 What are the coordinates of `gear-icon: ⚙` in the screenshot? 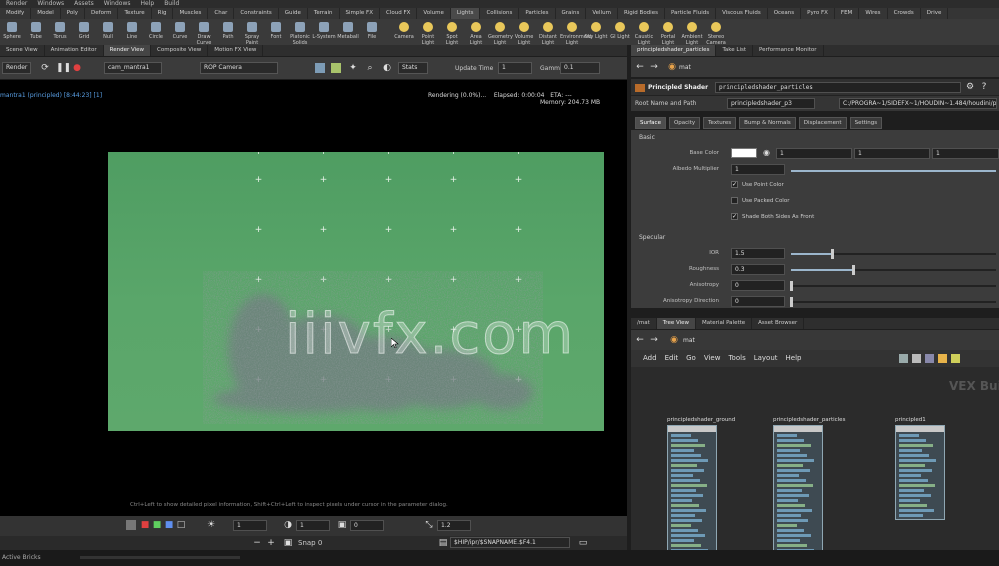 It's located at (970, 87).